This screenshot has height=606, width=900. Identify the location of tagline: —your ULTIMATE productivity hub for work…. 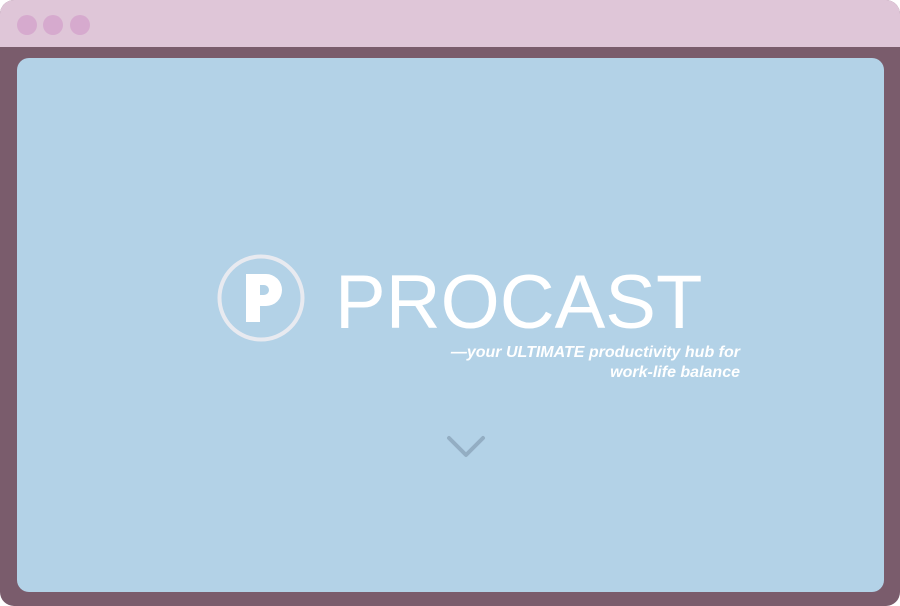
(560, 363).